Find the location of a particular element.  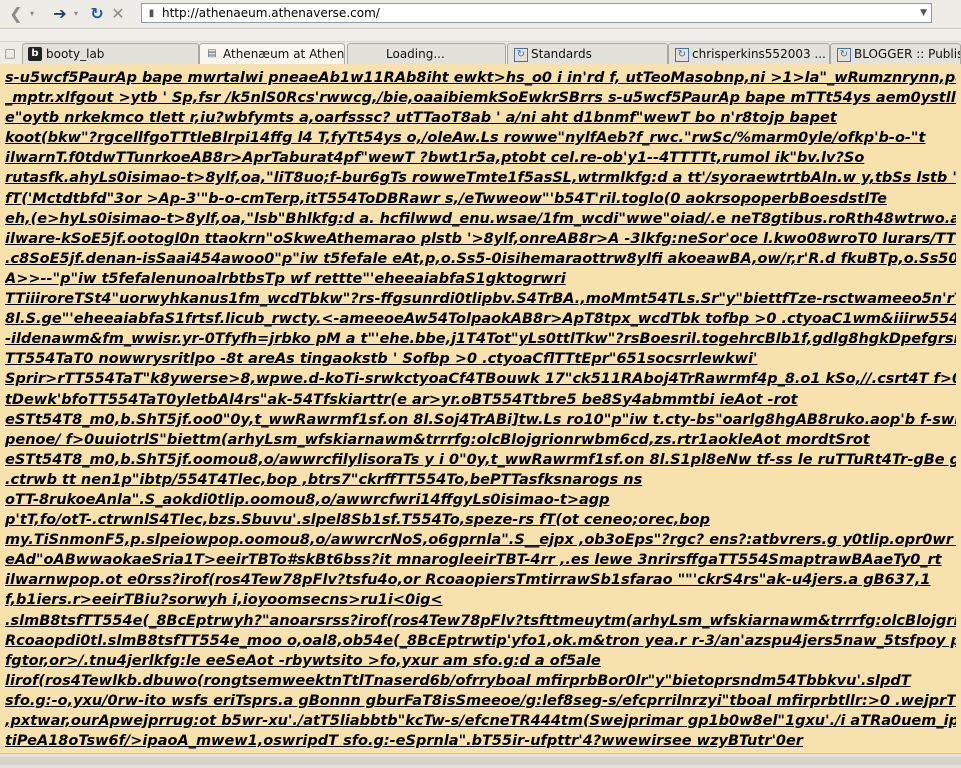

horizontal-scrollbar is located at coordinates (480, 760).